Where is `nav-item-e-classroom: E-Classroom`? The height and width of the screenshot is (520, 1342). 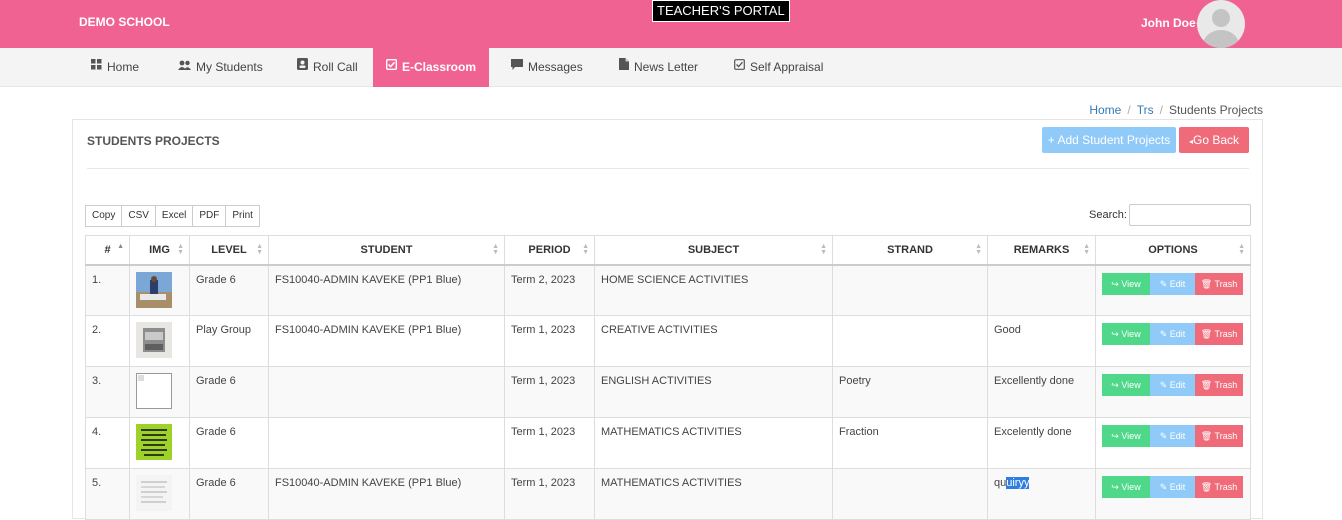
nav-item-e-classroom: E-Classroom is located at coordinates (431, 67).